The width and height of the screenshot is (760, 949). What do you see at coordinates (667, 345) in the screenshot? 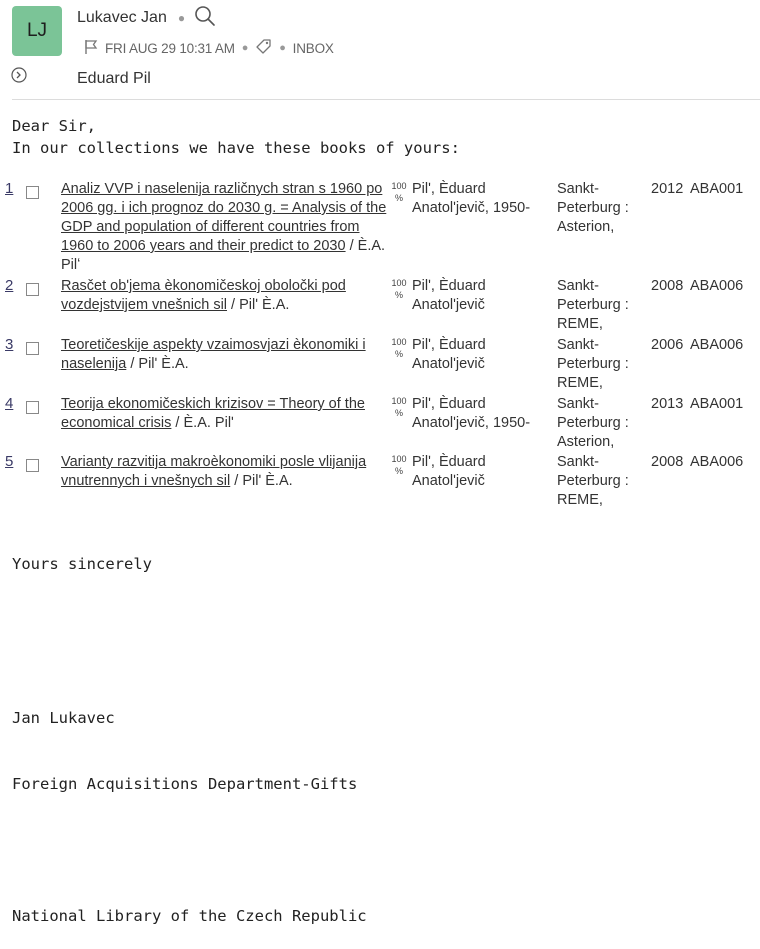
I see `book-year: 2006` at bounding box center [667, 345].